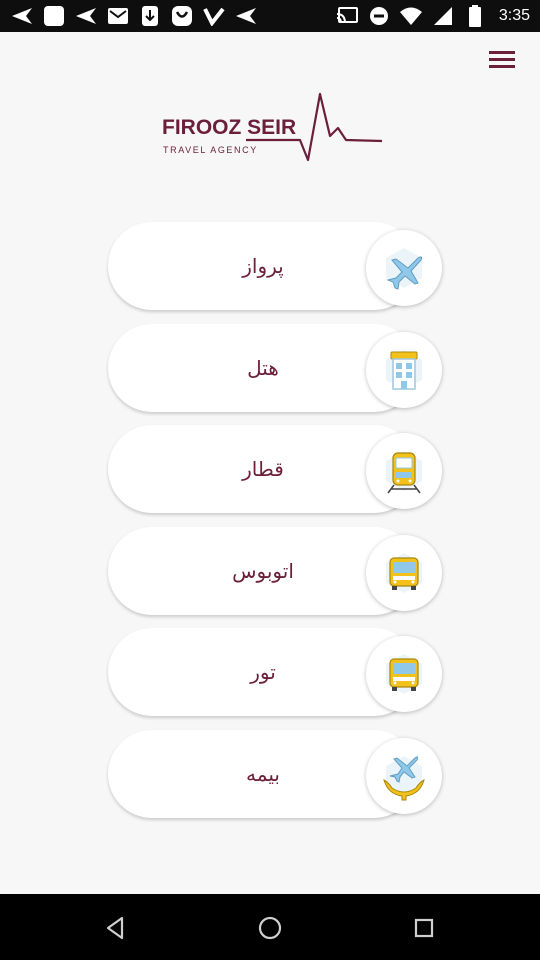 The height and width of the screenshot is (960, 540). I want to click on signal-icon, so click(443, 16).